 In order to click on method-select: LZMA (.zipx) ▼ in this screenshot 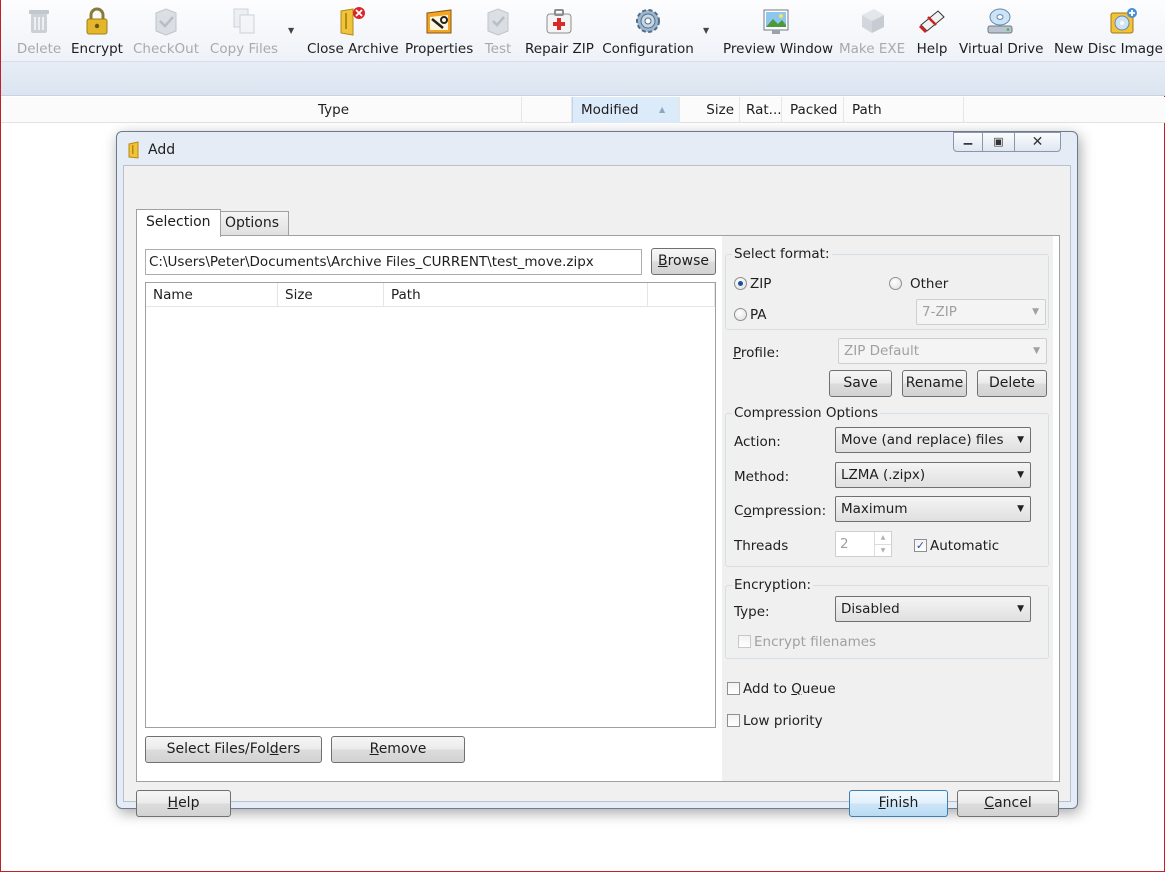, I will do `click(933, 475)`.